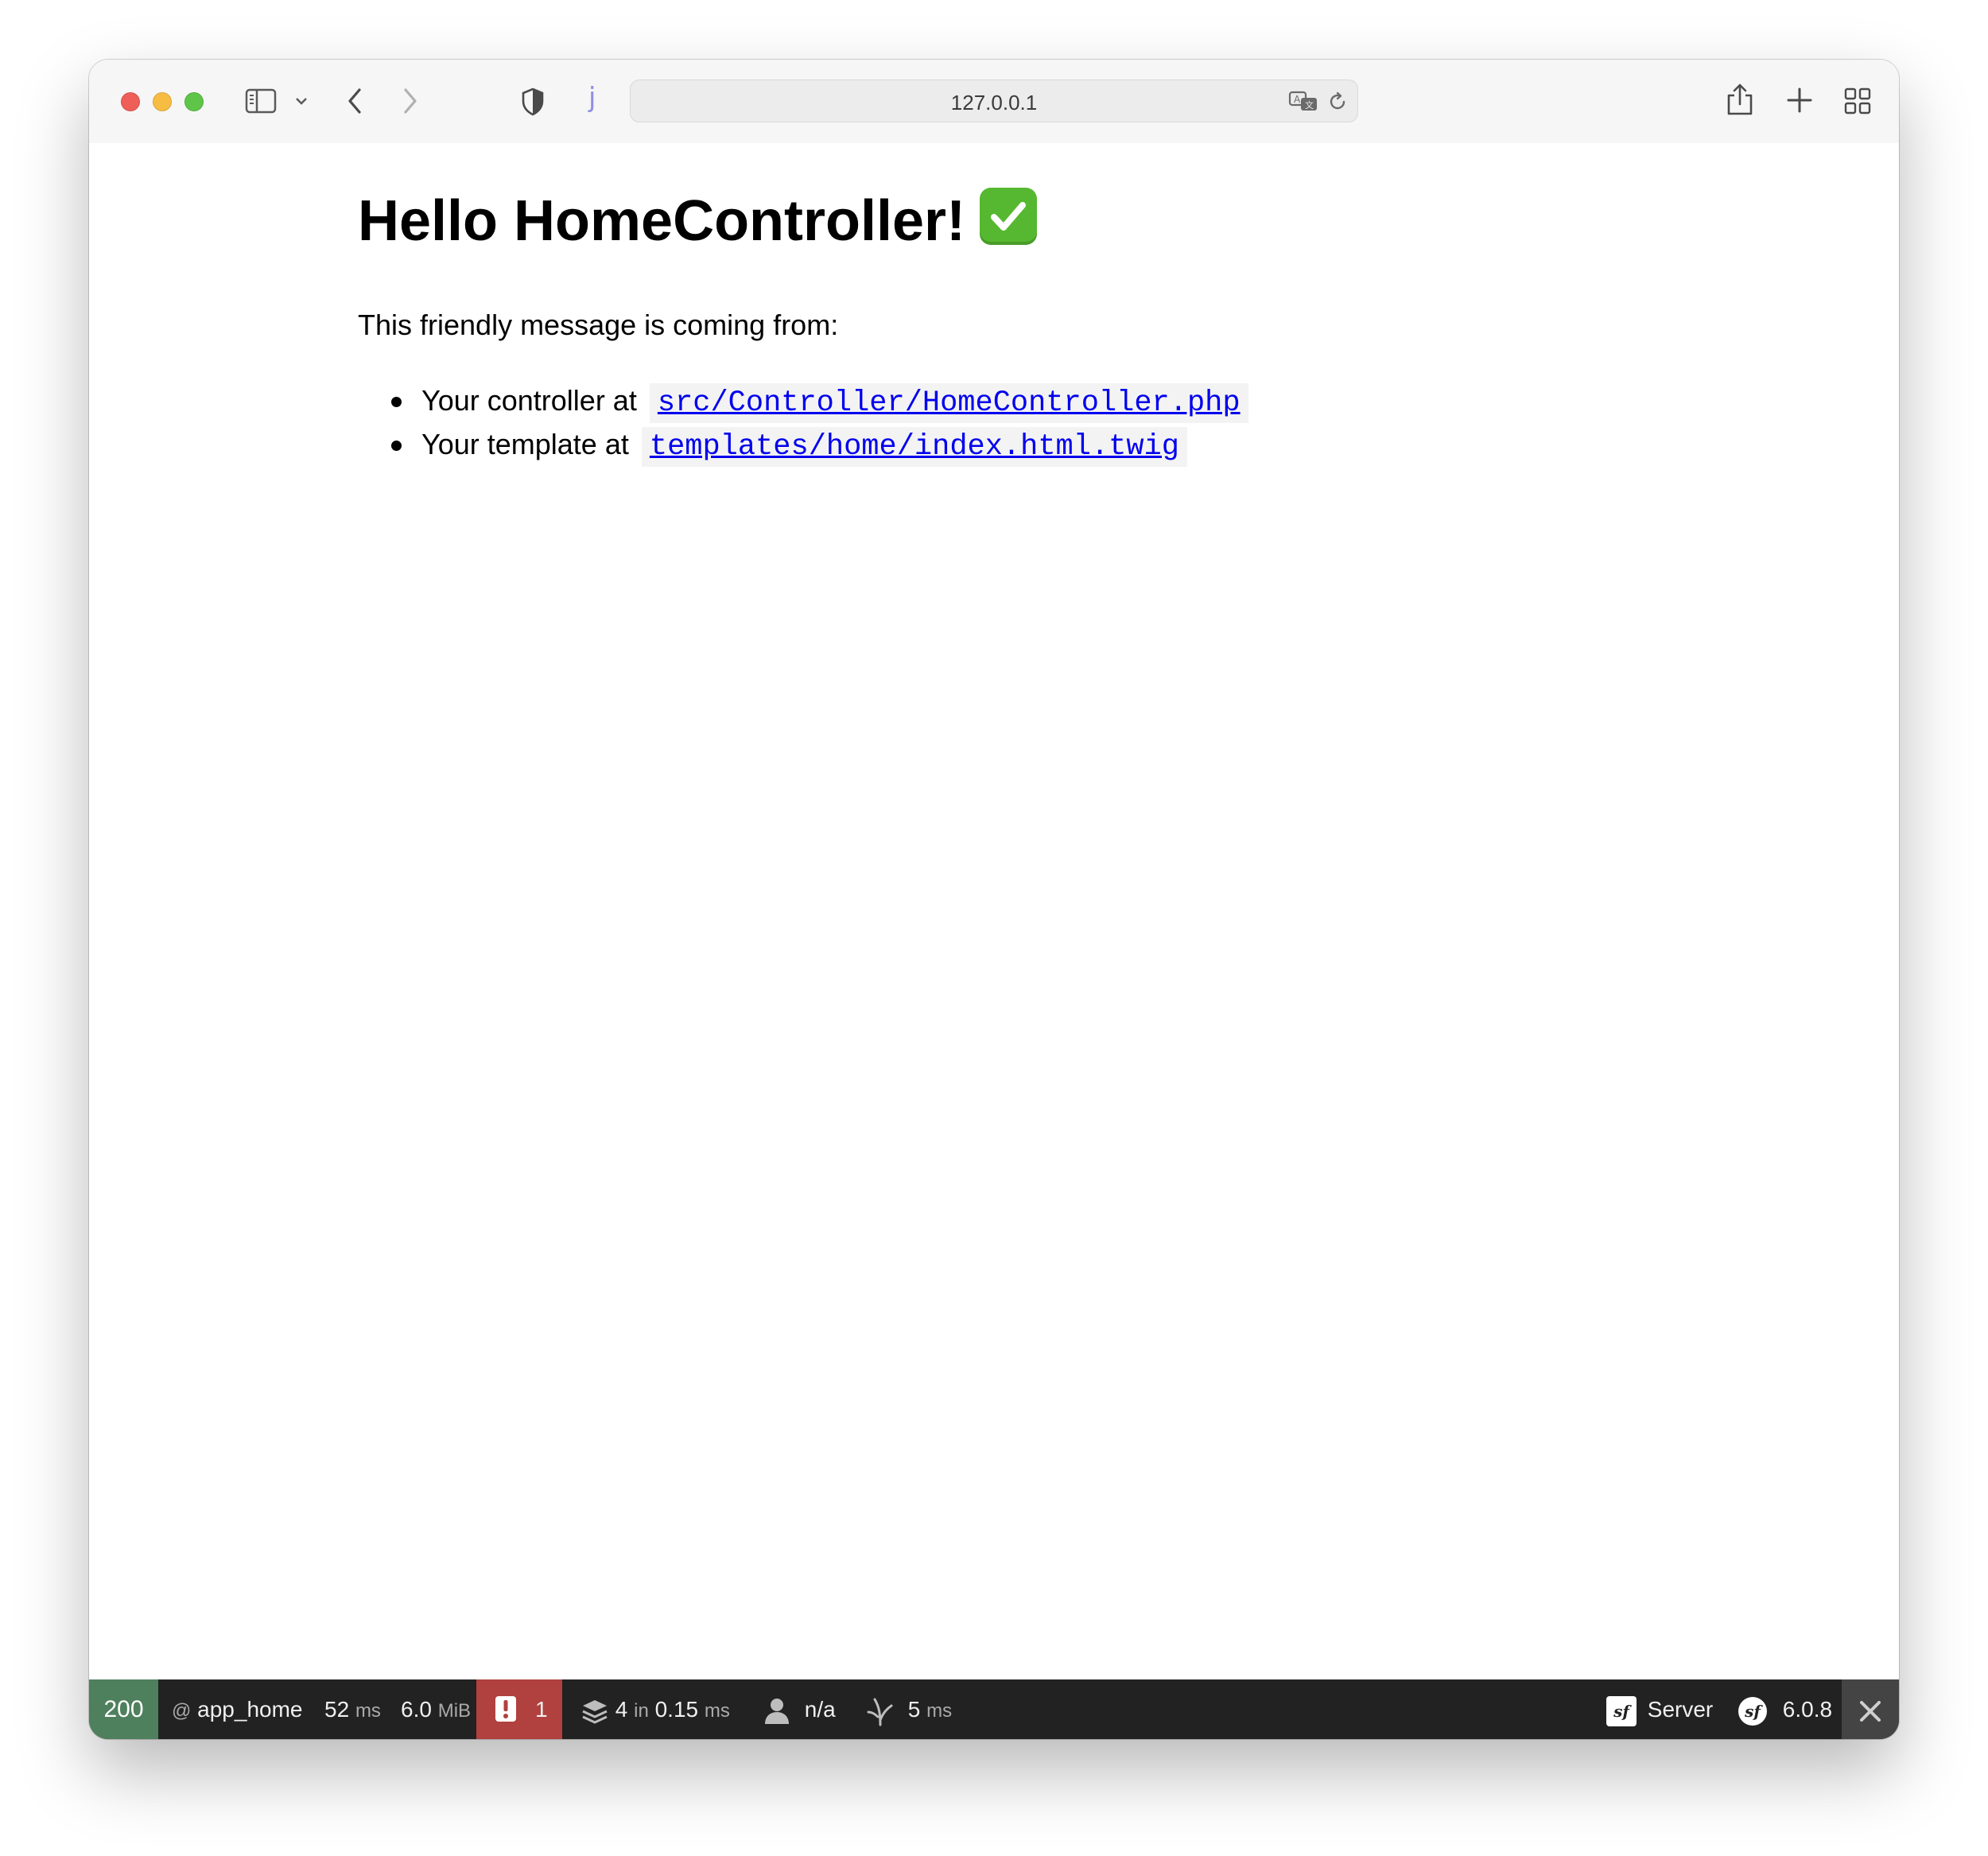  Describe the element at coordinates (416, 1709) in the screenshot. I see `memory-value: 6.0` at that location.